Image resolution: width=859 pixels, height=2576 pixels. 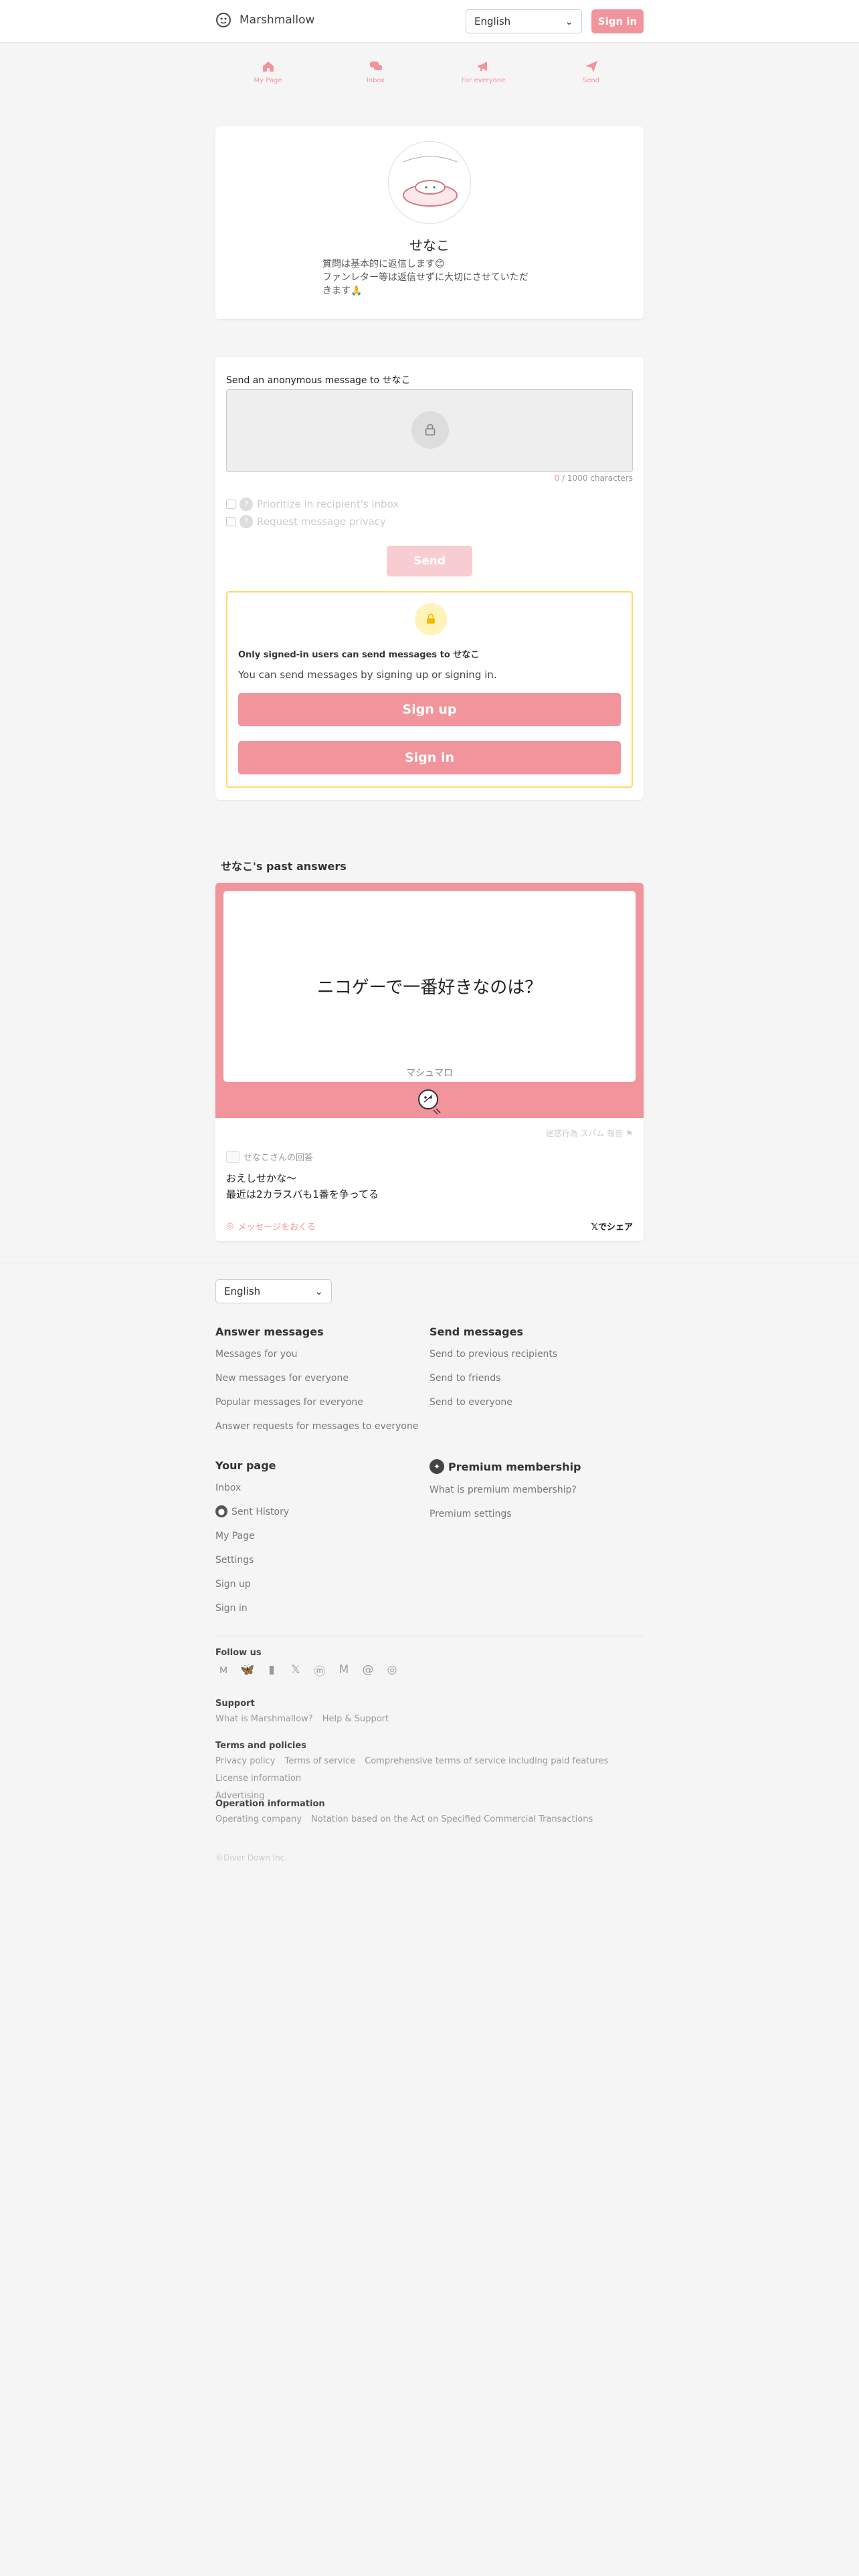 I want to click on prioritize-checkbox, so click(x=231, y=505).